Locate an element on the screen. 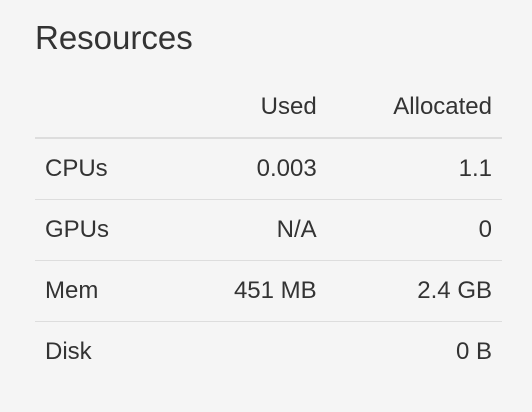 This screenshot has height=412, width=532. row-allocated: 0 is located at coordinates (414, 230).